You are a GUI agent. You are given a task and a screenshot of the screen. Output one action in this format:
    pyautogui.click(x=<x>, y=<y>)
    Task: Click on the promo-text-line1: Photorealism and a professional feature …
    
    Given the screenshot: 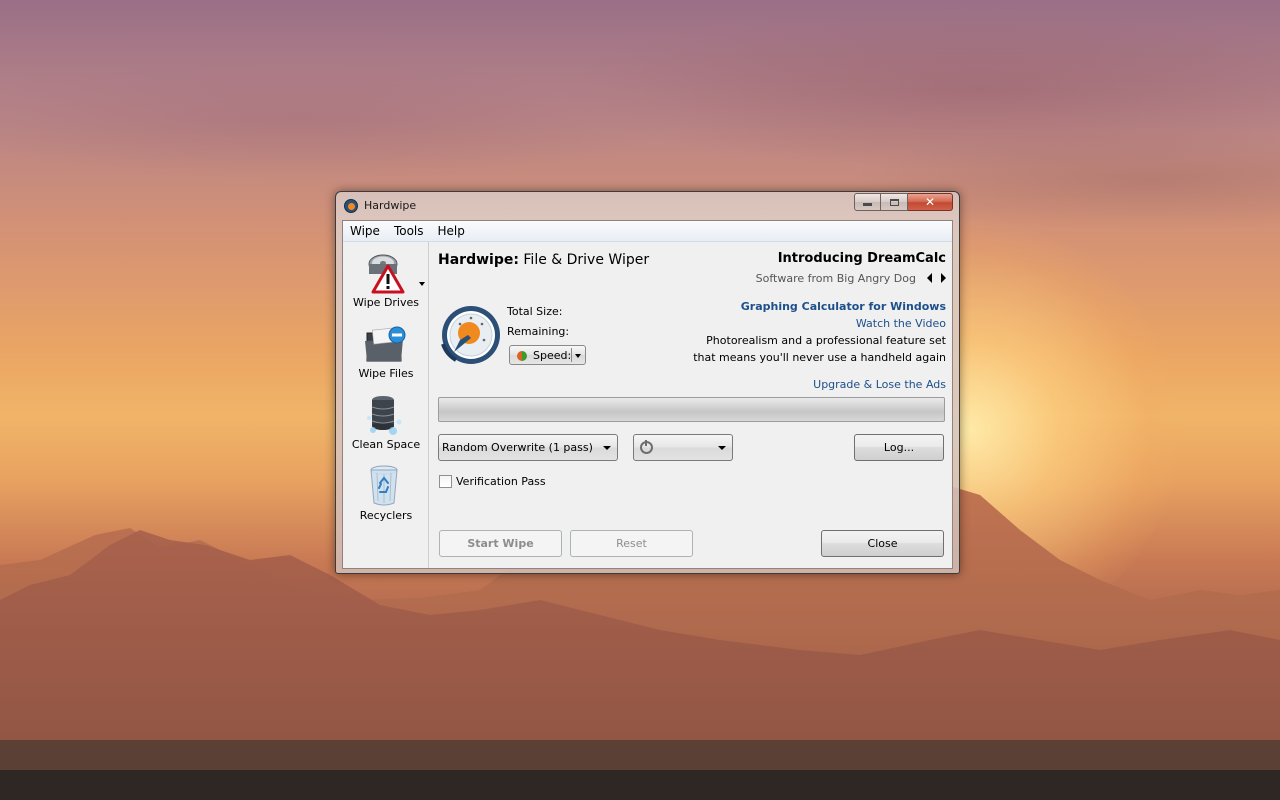 What is the action you would take?
    pyautogui.click(x=826, y=340)
    